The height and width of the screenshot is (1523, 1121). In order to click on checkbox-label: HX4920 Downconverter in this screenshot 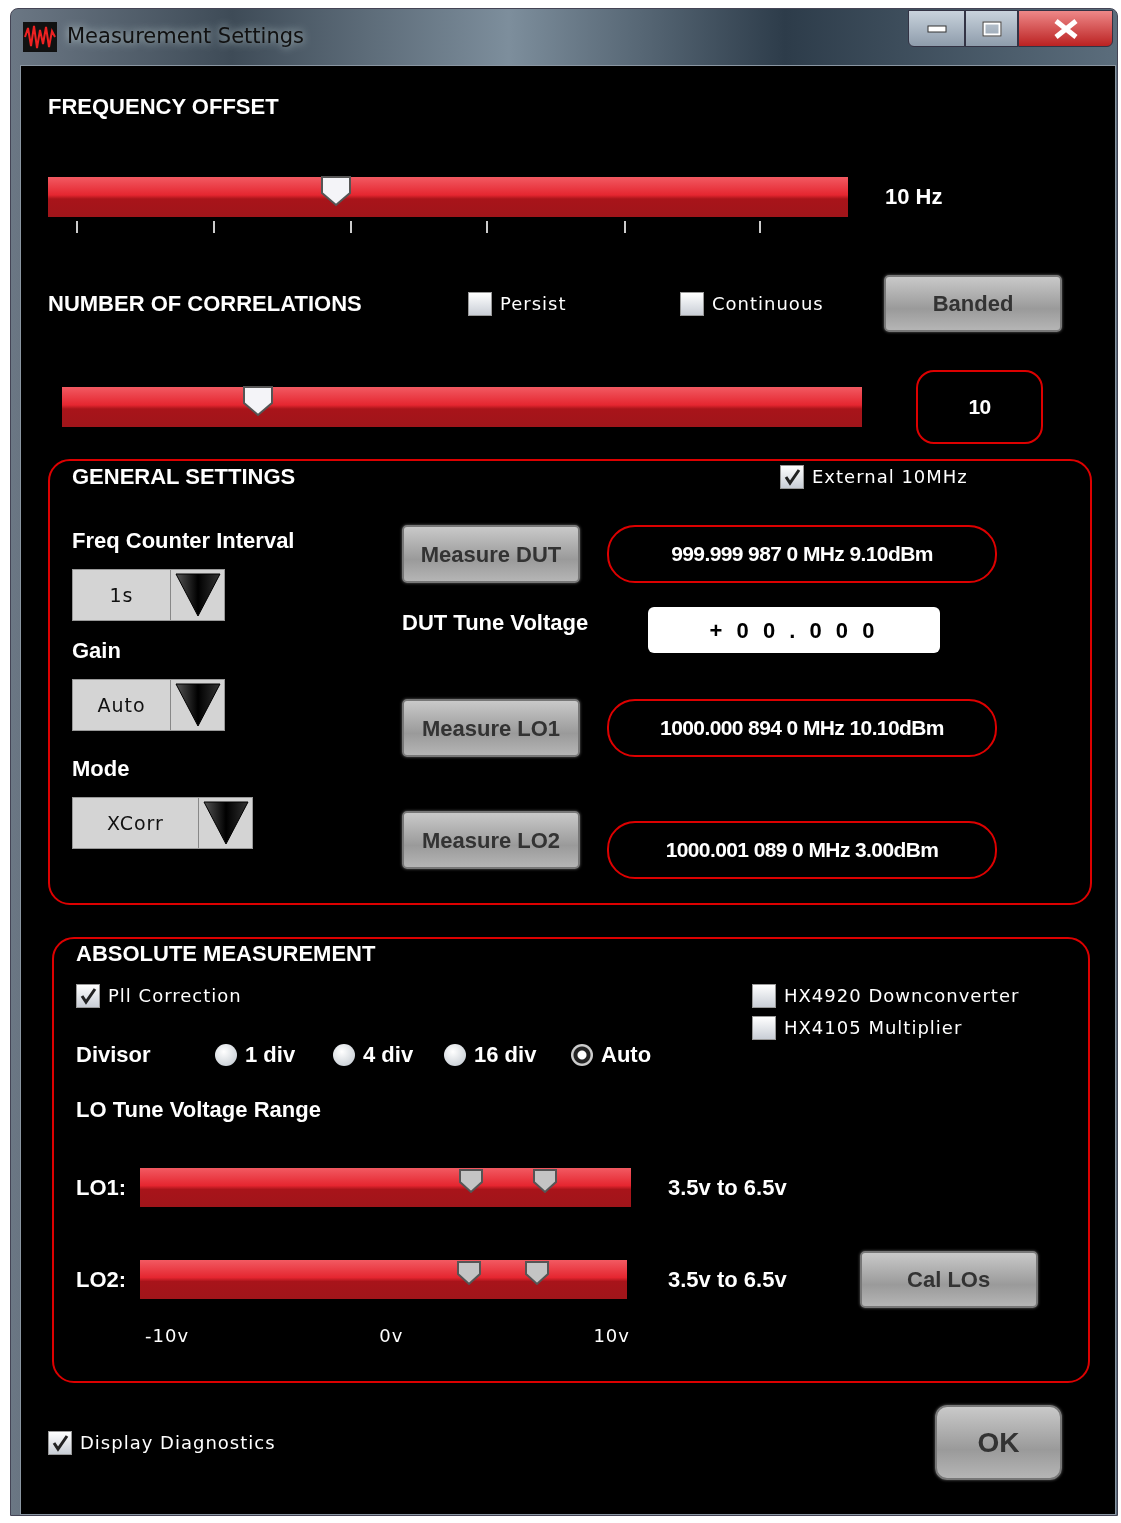, I will do `click(902, 996)`.